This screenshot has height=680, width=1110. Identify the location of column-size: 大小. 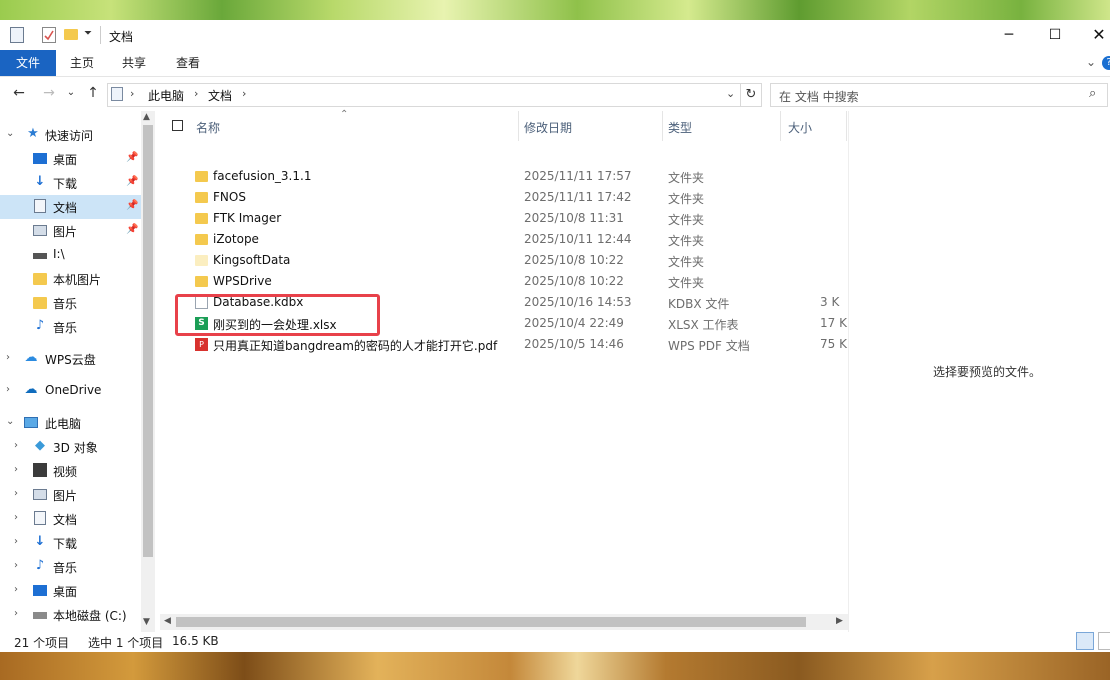
(800, 127).